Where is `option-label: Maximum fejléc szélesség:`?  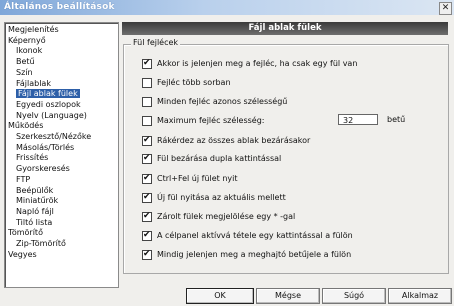 option-label: Maximum fejléc szélesség: is located at coordinates (211, 120).